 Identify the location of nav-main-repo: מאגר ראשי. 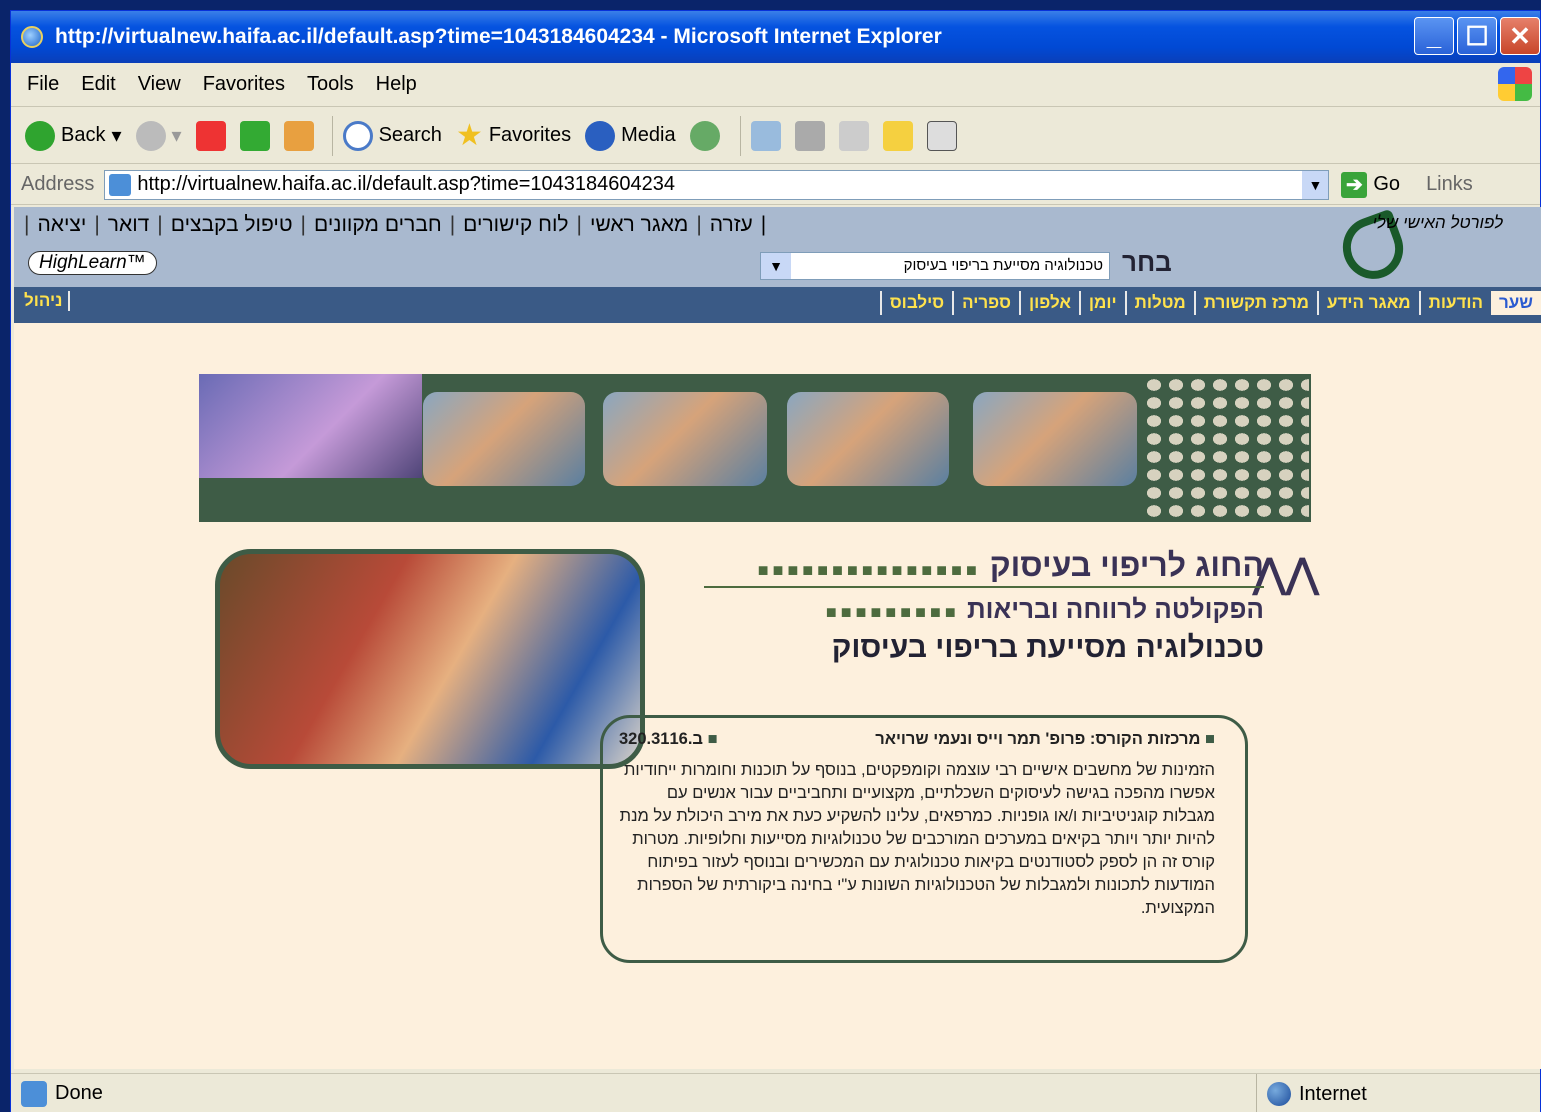
(639, 225).